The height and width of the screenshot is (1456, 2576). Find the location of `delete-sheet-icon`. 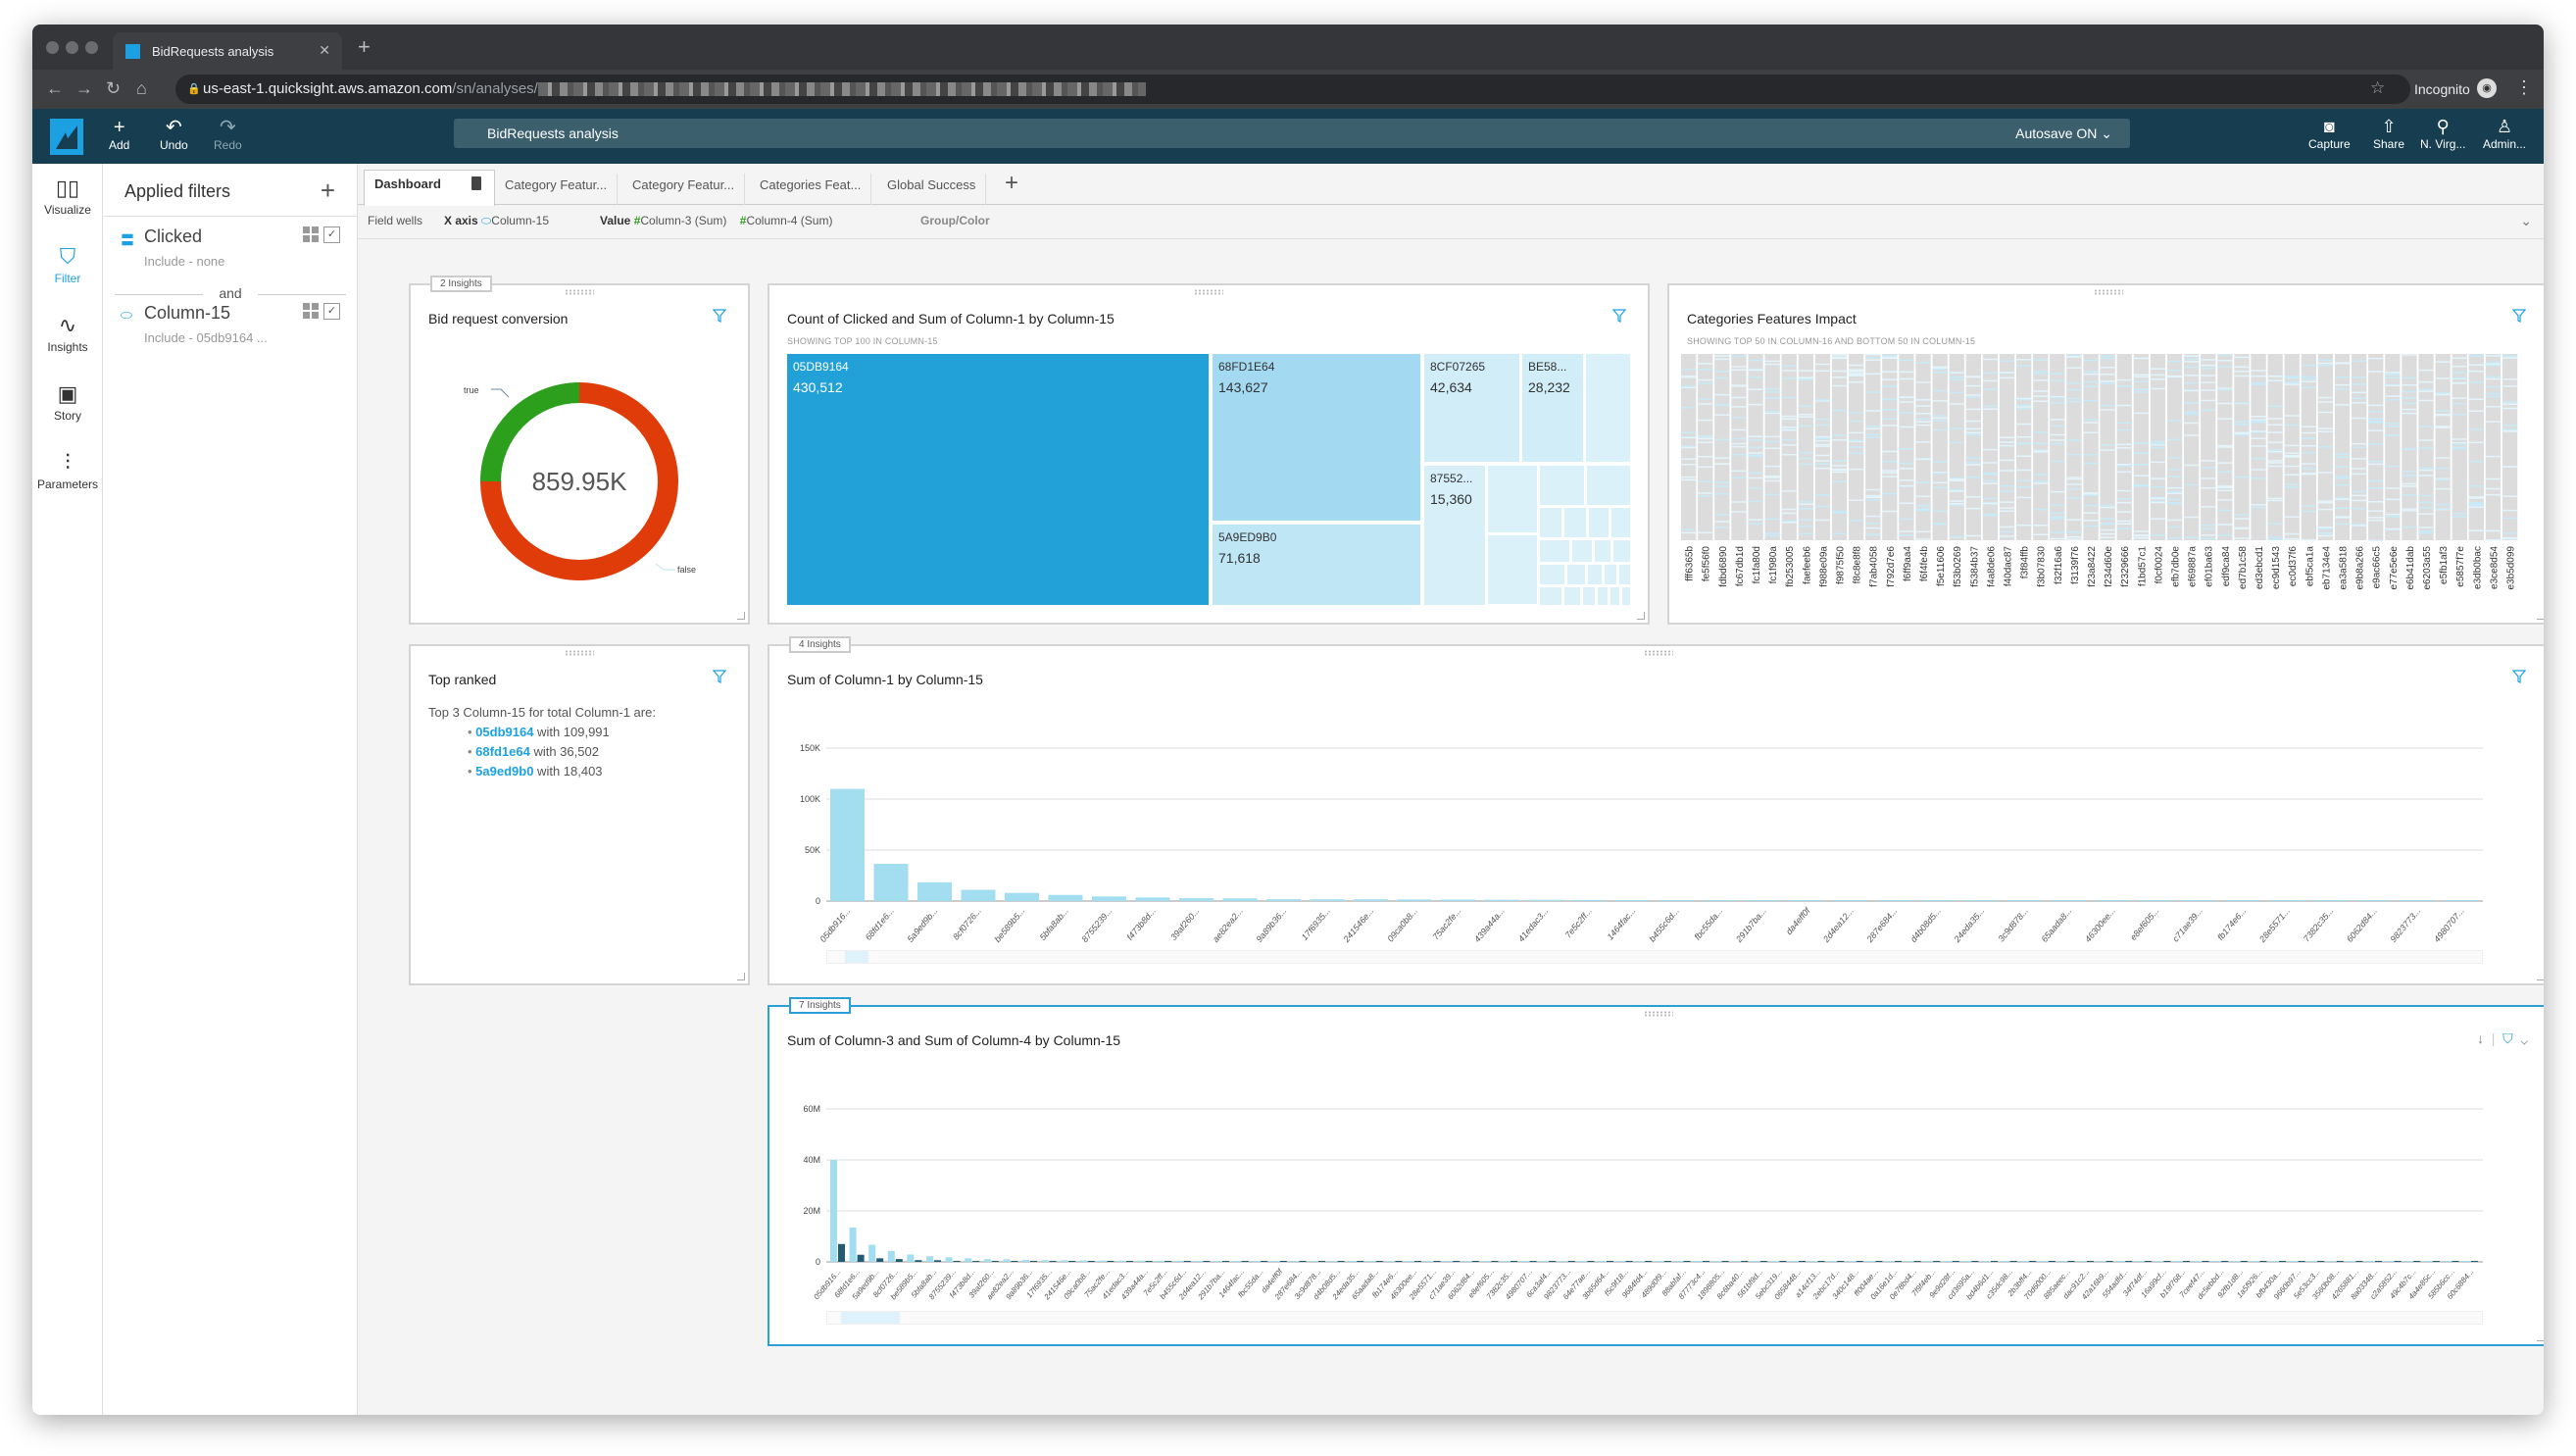

delete-sheet-icon is located at coordinates (476, 183).